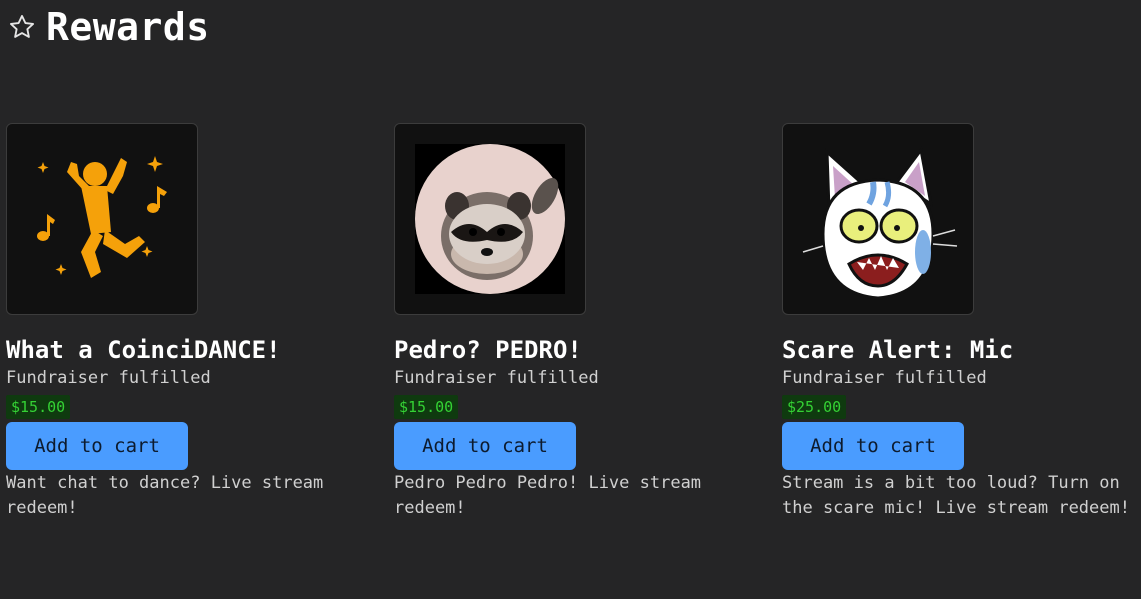 The height and width of the screenshot is (599, 1141). Describe the element at coordinates (165, 495) in the screenshot. I see `reward-description: Want chat to dance? Live stream redeem!` at that location.